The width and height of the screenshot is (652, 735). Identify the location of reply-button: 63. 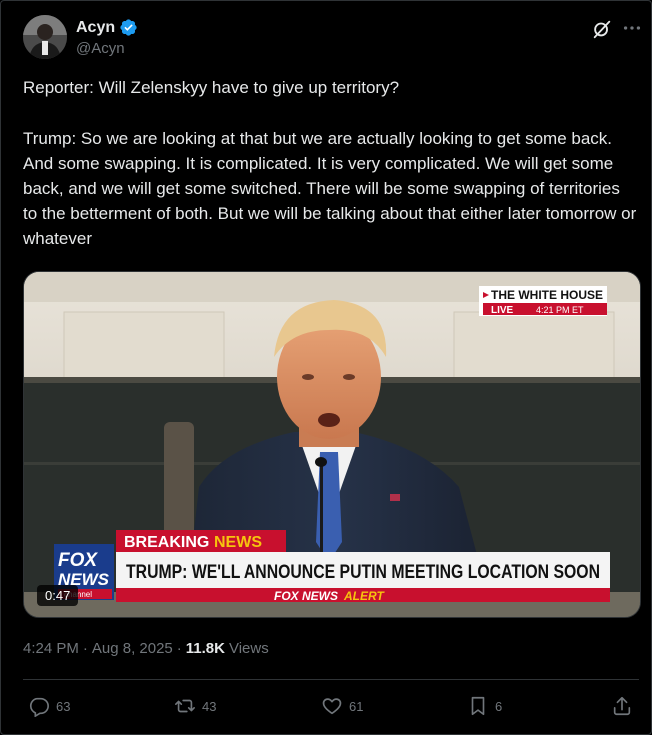
(49, 706).